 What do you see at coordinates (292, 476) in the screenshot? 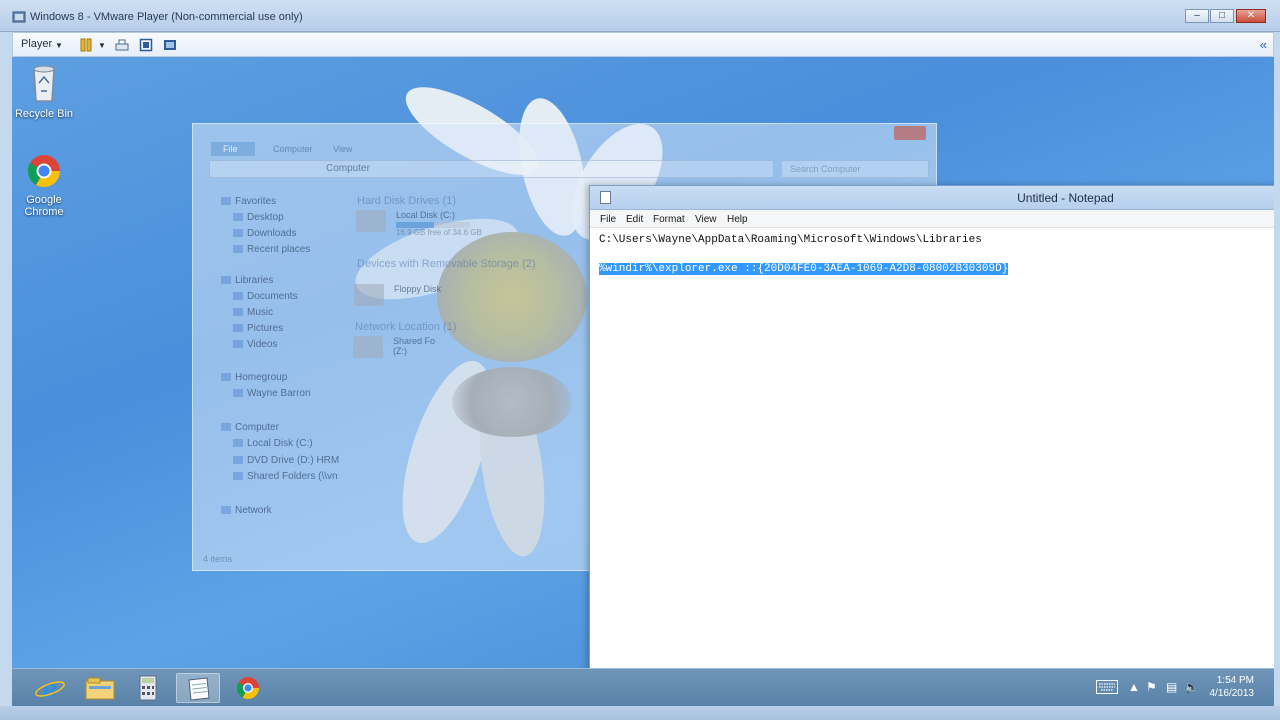
I see `nav-label: Shared Folders (\\vn` at bounding box center [292, 476].